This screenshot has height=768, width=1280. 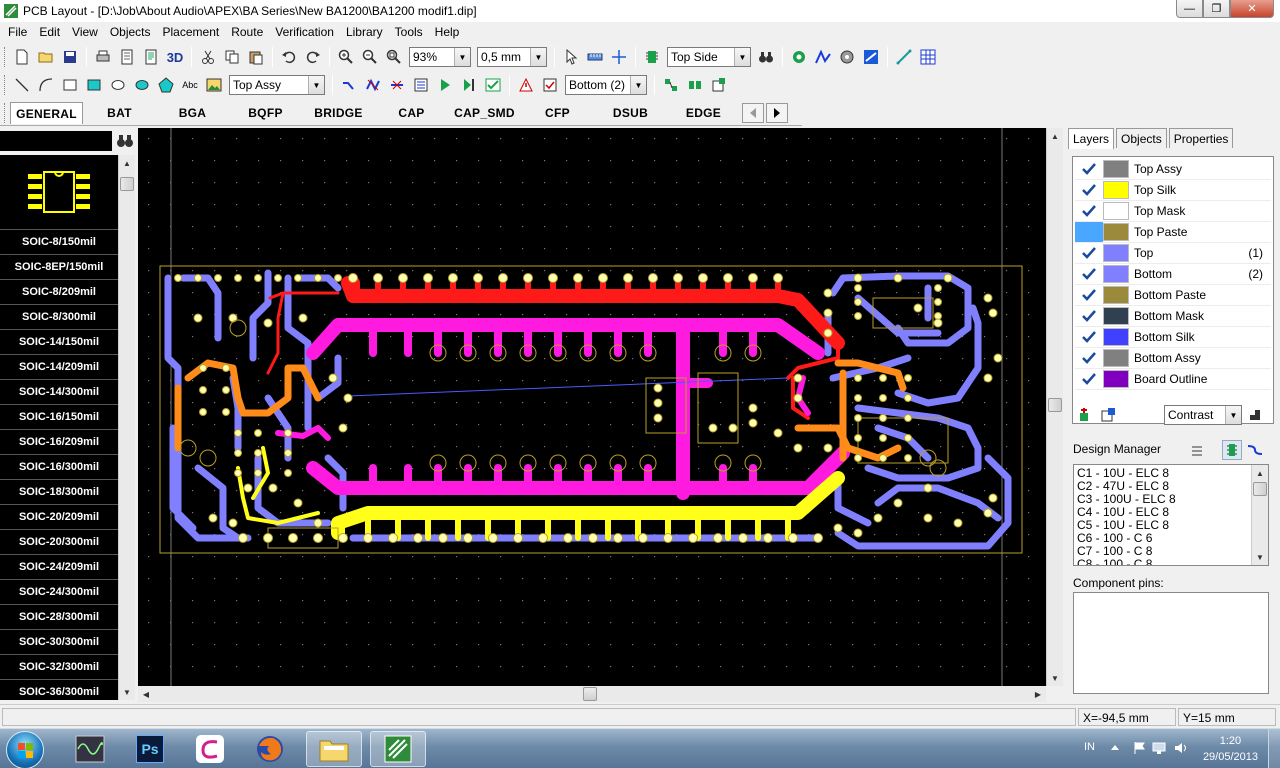 What do you see at coordinates (397, 85) in the screenshot?
I see `track-split-button` at bounding box center [397, 85].